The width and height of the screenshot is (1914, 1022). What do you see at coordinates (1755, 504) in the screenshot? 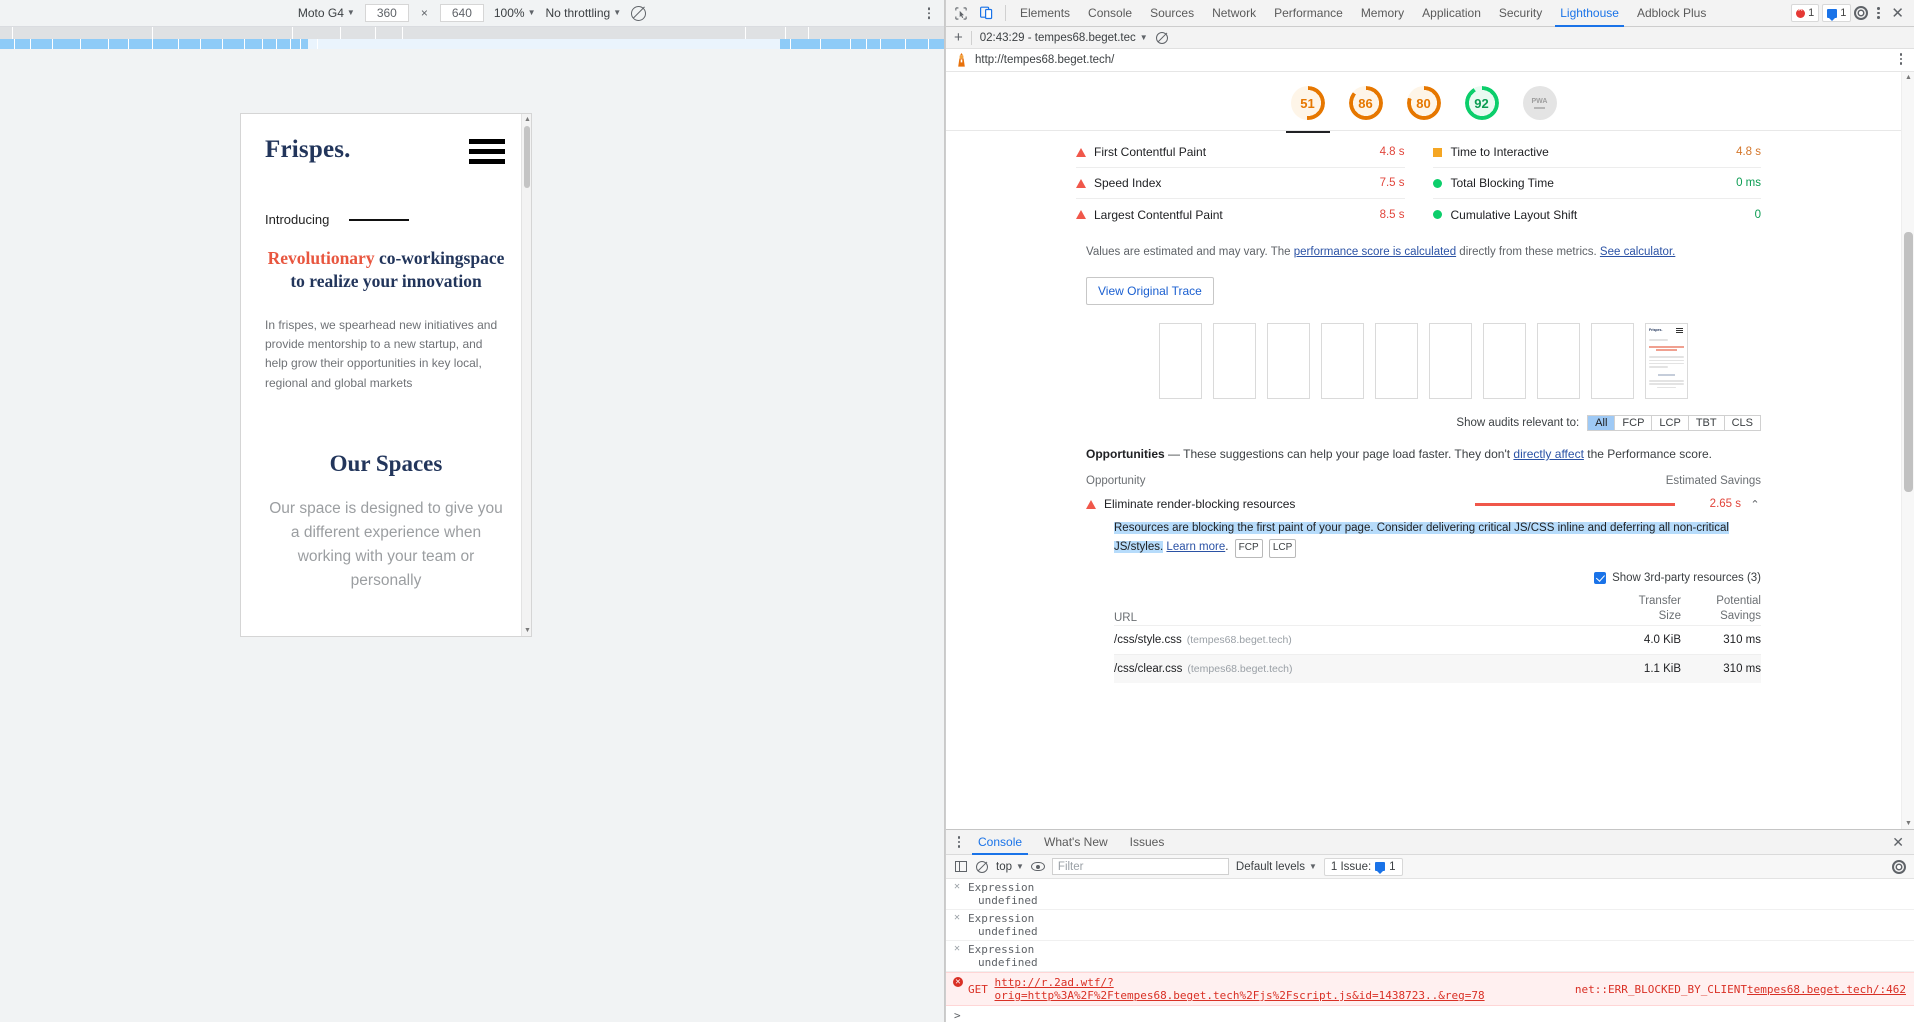
I see `chevron-up-icon: ⌃` at bounding box center [1755, 504].